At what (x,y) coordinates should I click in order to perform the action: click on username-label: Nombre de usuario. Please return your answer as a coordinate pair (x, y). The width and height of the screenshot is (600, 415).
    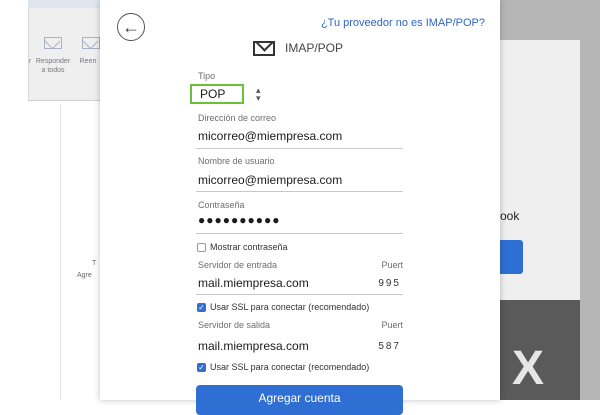
    Looking at the image, I should click on (236, 161).